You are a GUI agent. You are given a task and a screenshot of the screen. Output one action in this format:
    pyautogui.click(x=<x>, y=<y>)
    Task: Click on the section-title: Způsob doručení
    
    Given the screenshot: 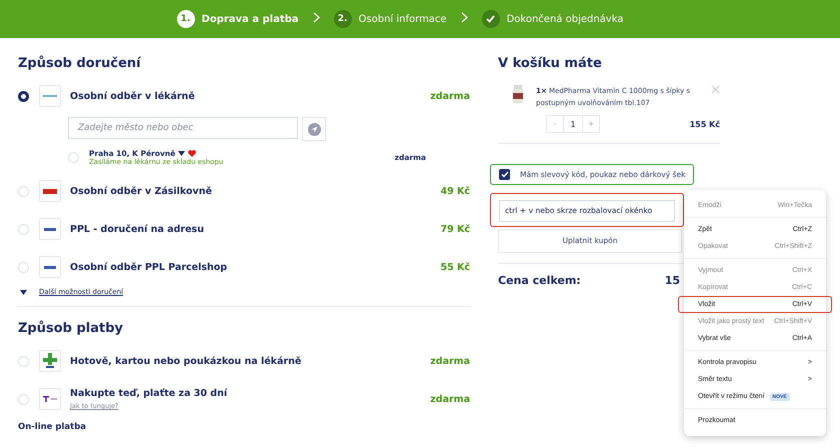 What is the action you would take?
    pyautogui.click(x=80, y=63)
    